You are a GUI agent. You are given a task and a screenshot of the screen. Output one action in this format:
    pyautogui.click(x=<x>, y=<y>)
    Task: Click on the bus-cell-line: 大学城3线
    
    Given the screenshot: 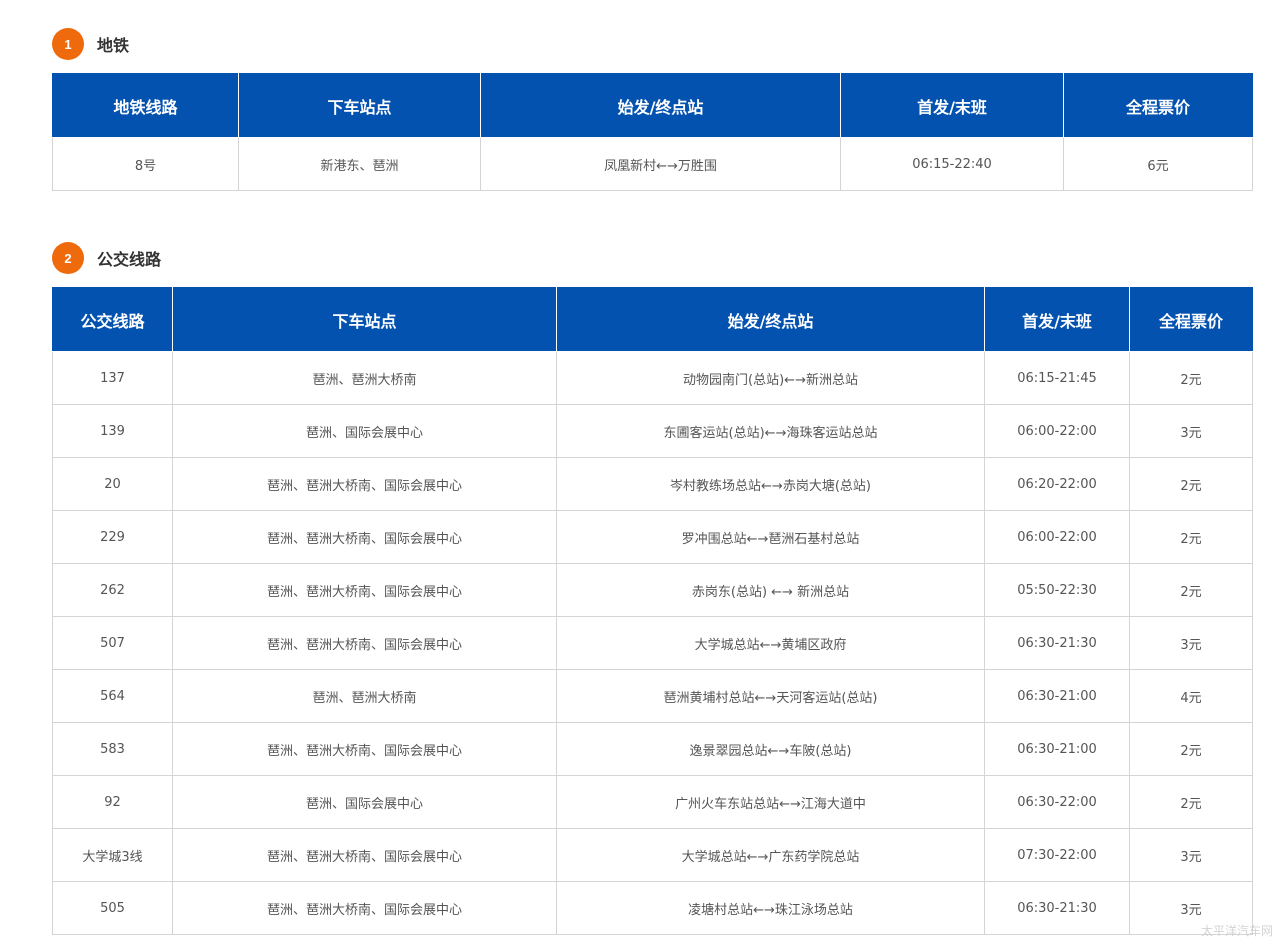 What is the action you would take?
    pyautogui.click(x=112, y=855)
    